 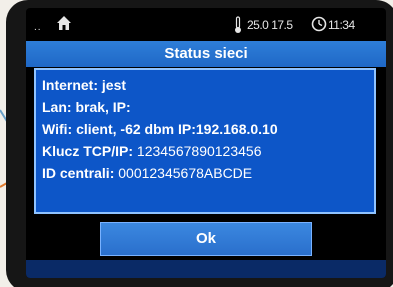 I want to click on signal-dots: .., so click(x=38, y=27).